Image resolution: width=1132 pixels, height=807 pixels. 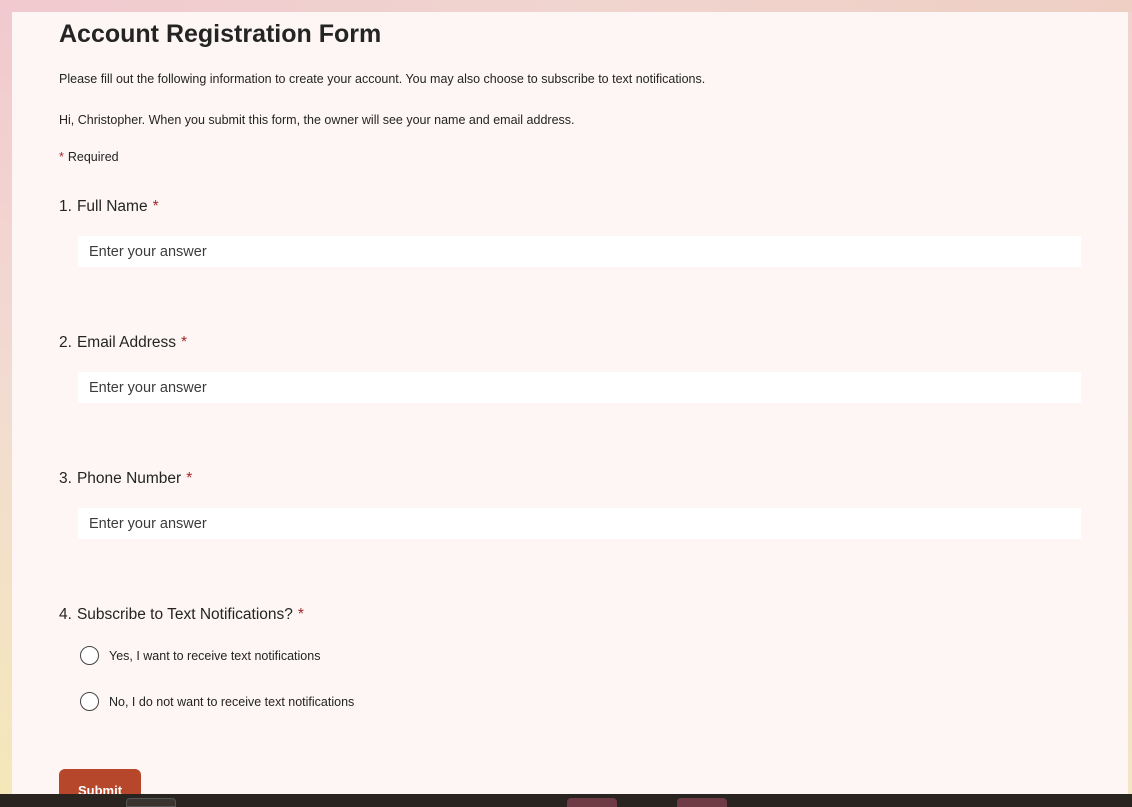 What do you see at coordinates (65, 206) in the screenshot?
I see `question-number: 1.` at bounding box center [65, 206].